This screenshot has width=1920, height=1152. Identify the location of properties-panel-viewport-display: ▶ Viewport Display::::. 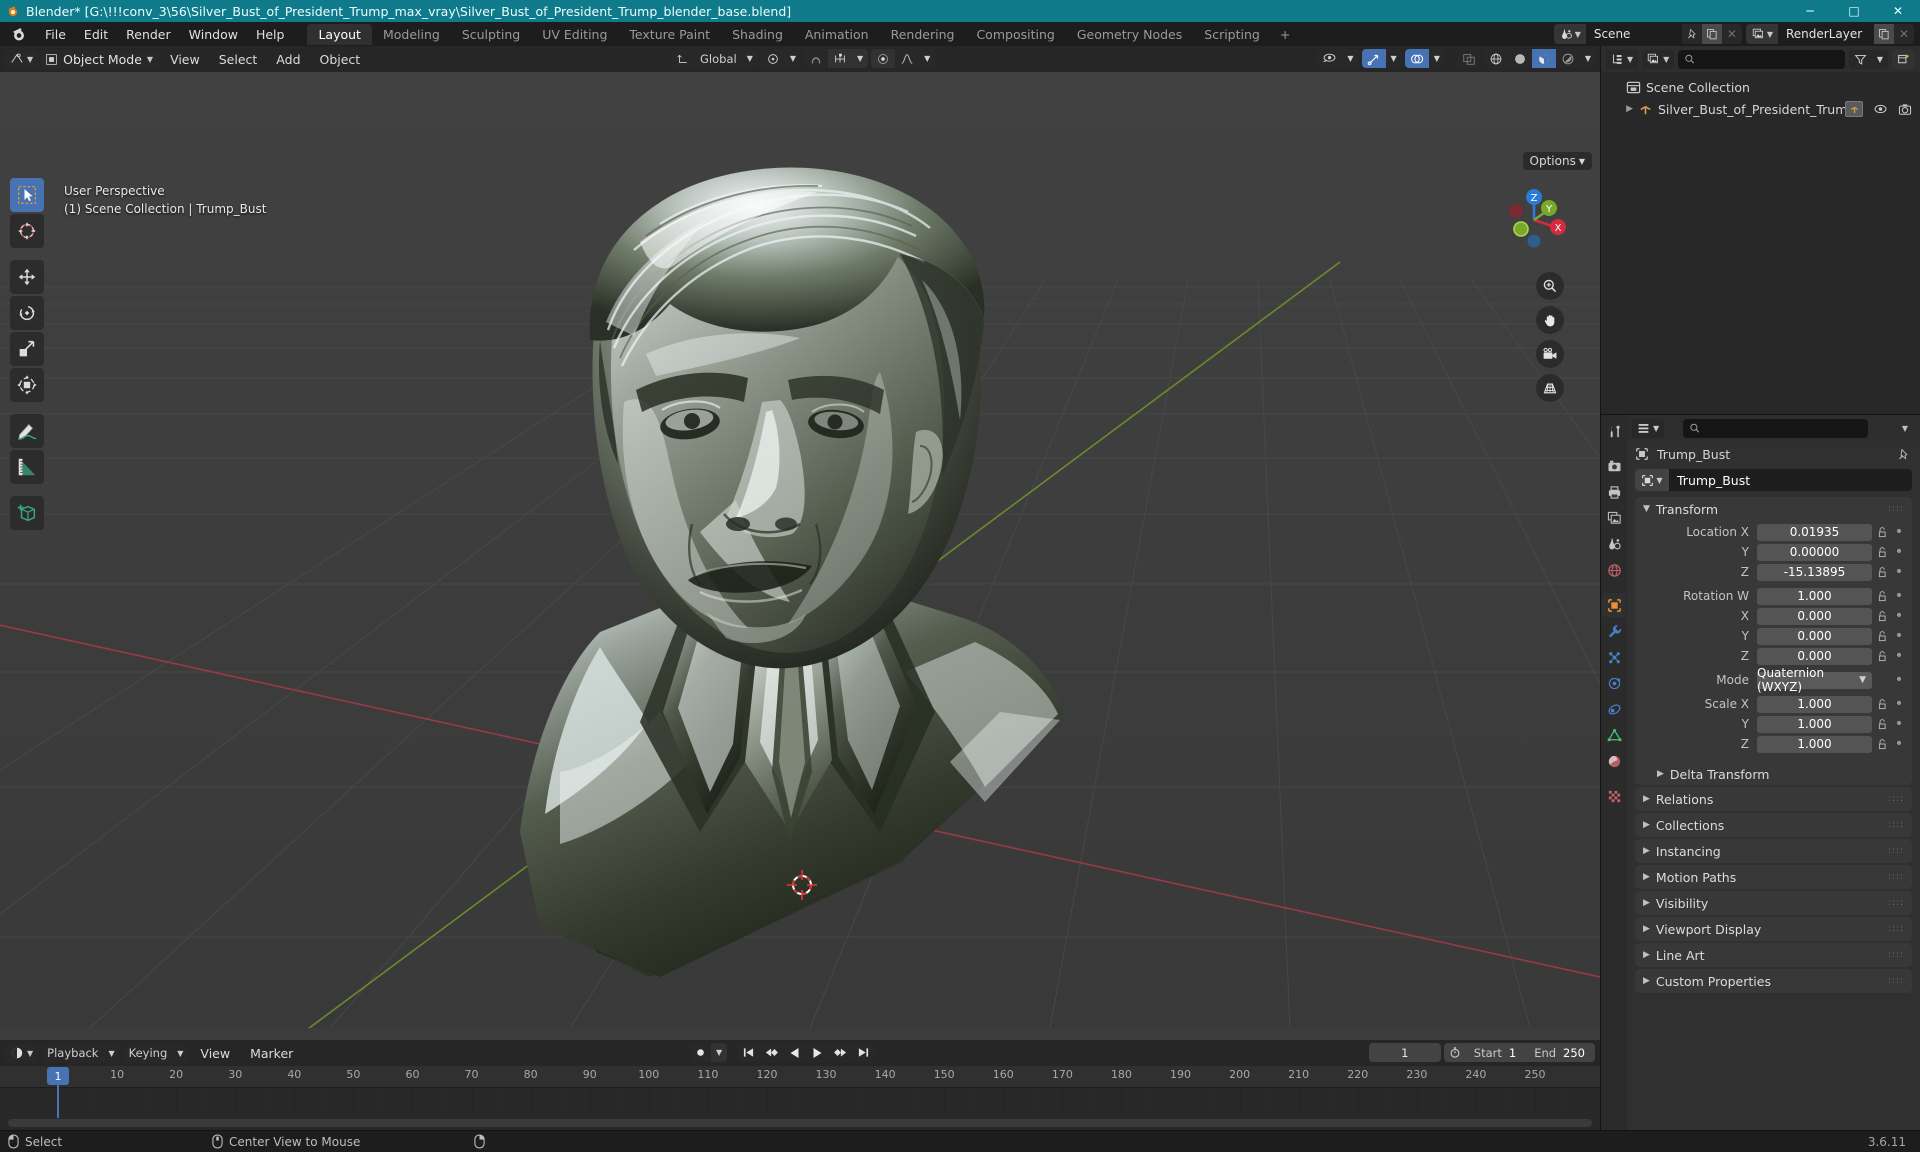
(1773, 929).